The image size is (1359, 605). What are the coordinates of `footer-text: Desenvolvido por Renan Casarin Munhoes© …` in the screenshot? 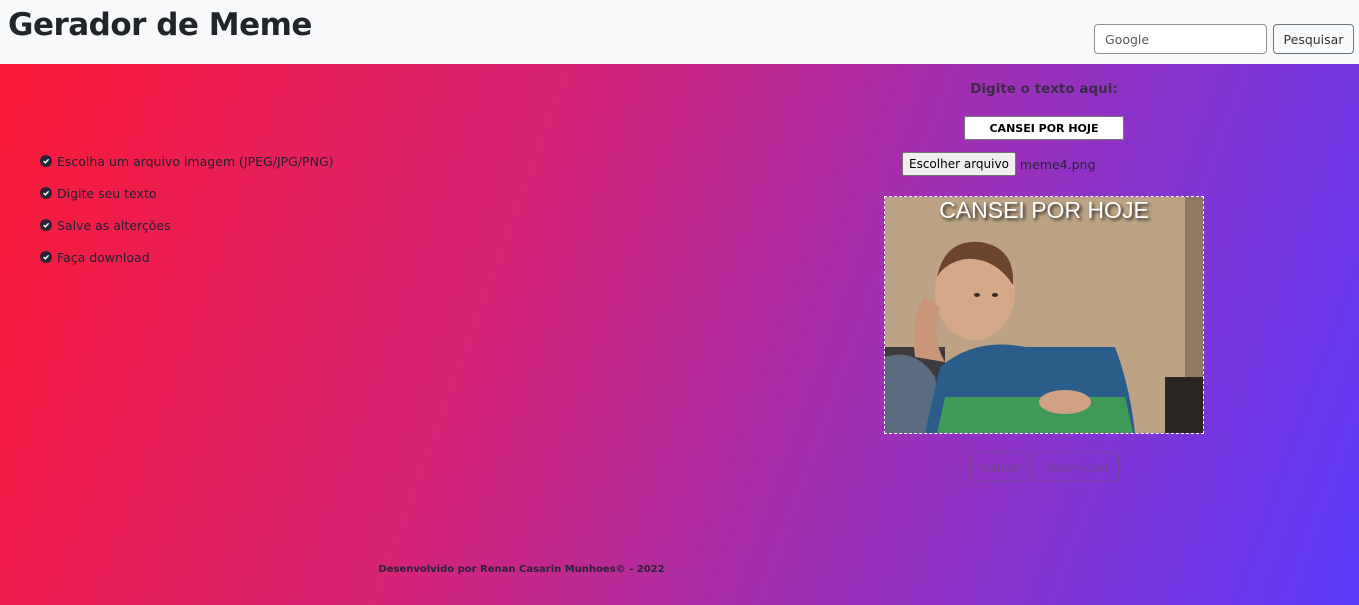 It's located at (521, 569).